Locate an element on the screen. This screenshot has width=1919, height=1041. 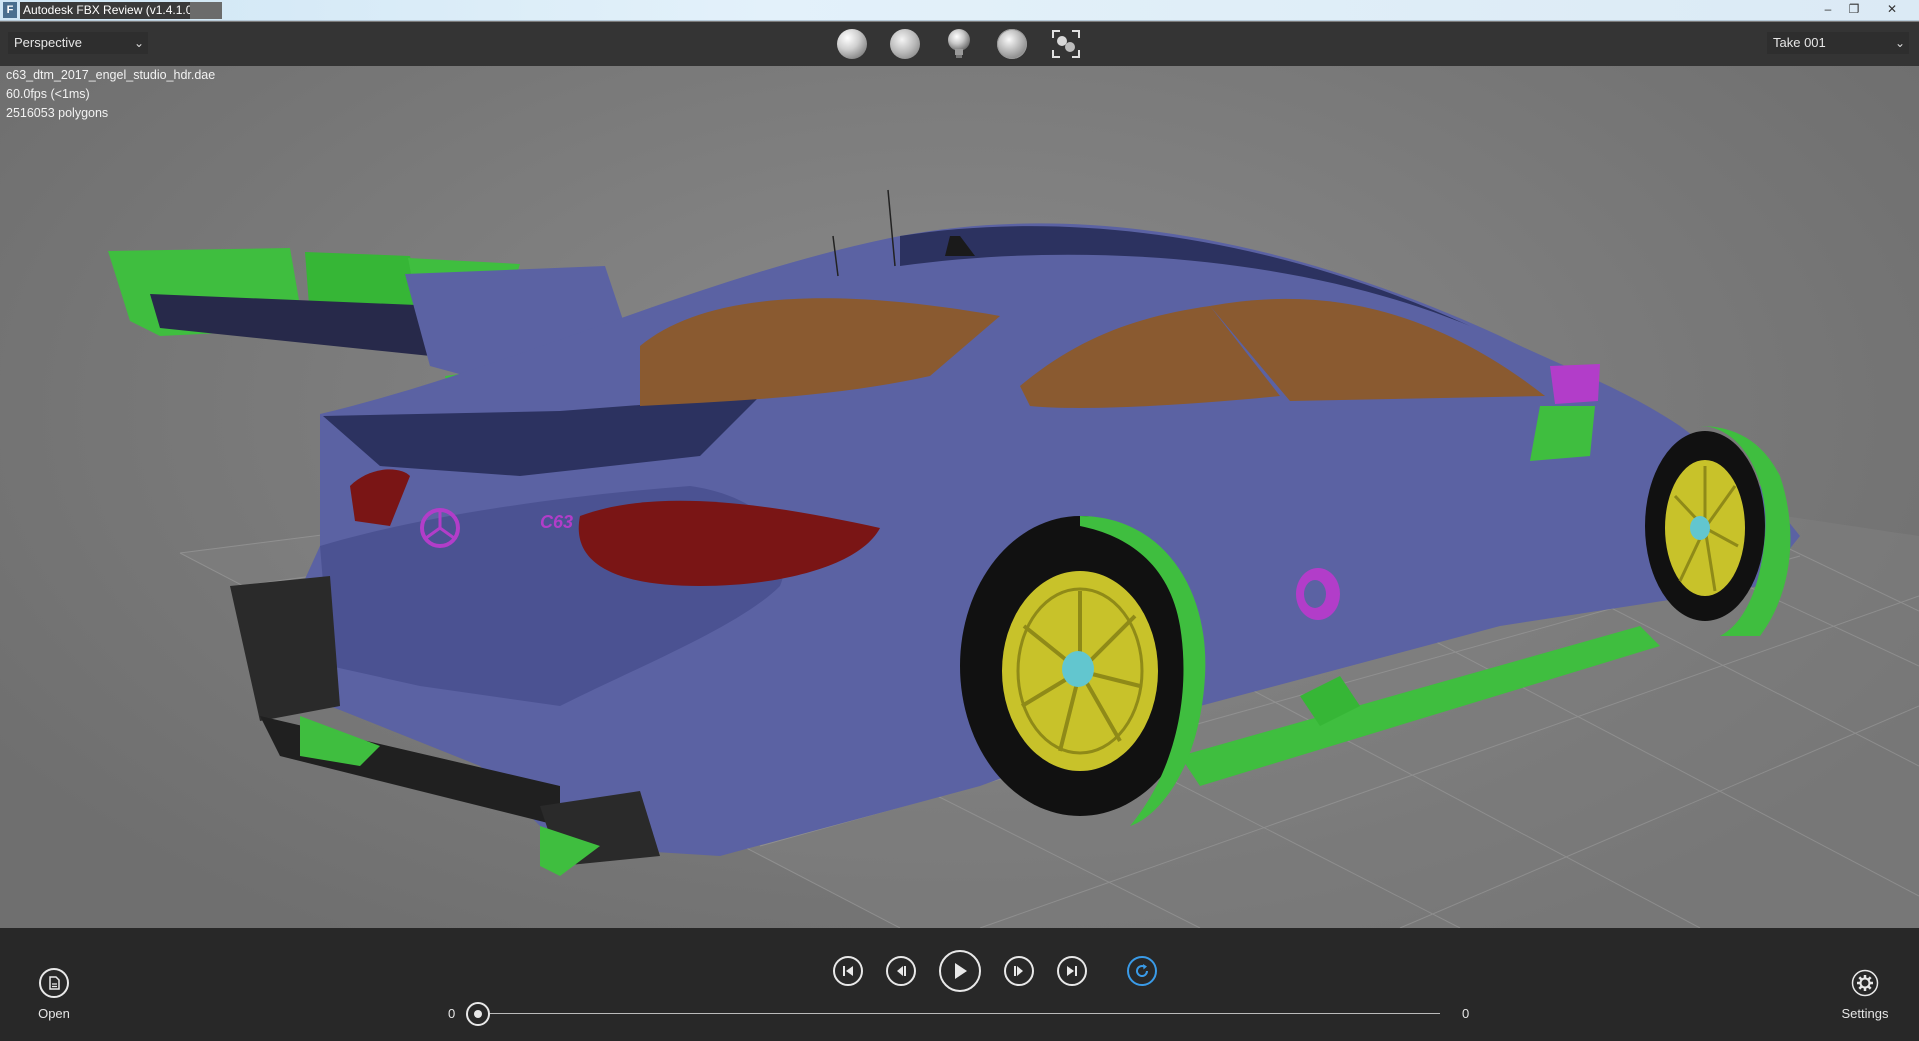
frame-all-button is located at coordinates (1066, 44).